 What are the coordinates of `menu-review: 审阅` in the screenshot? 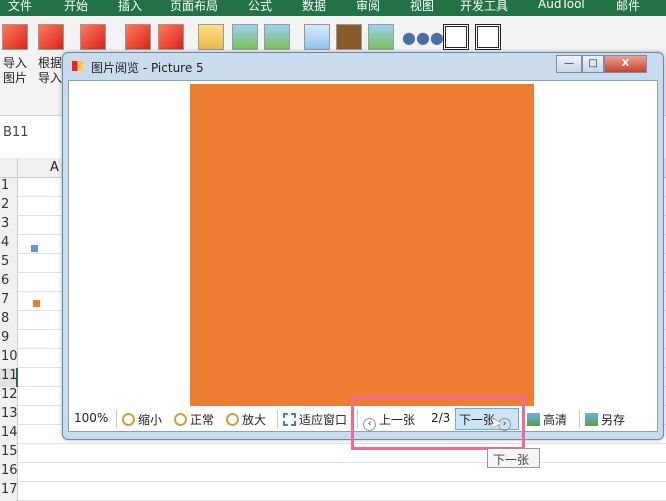 It's located at (368, 7).